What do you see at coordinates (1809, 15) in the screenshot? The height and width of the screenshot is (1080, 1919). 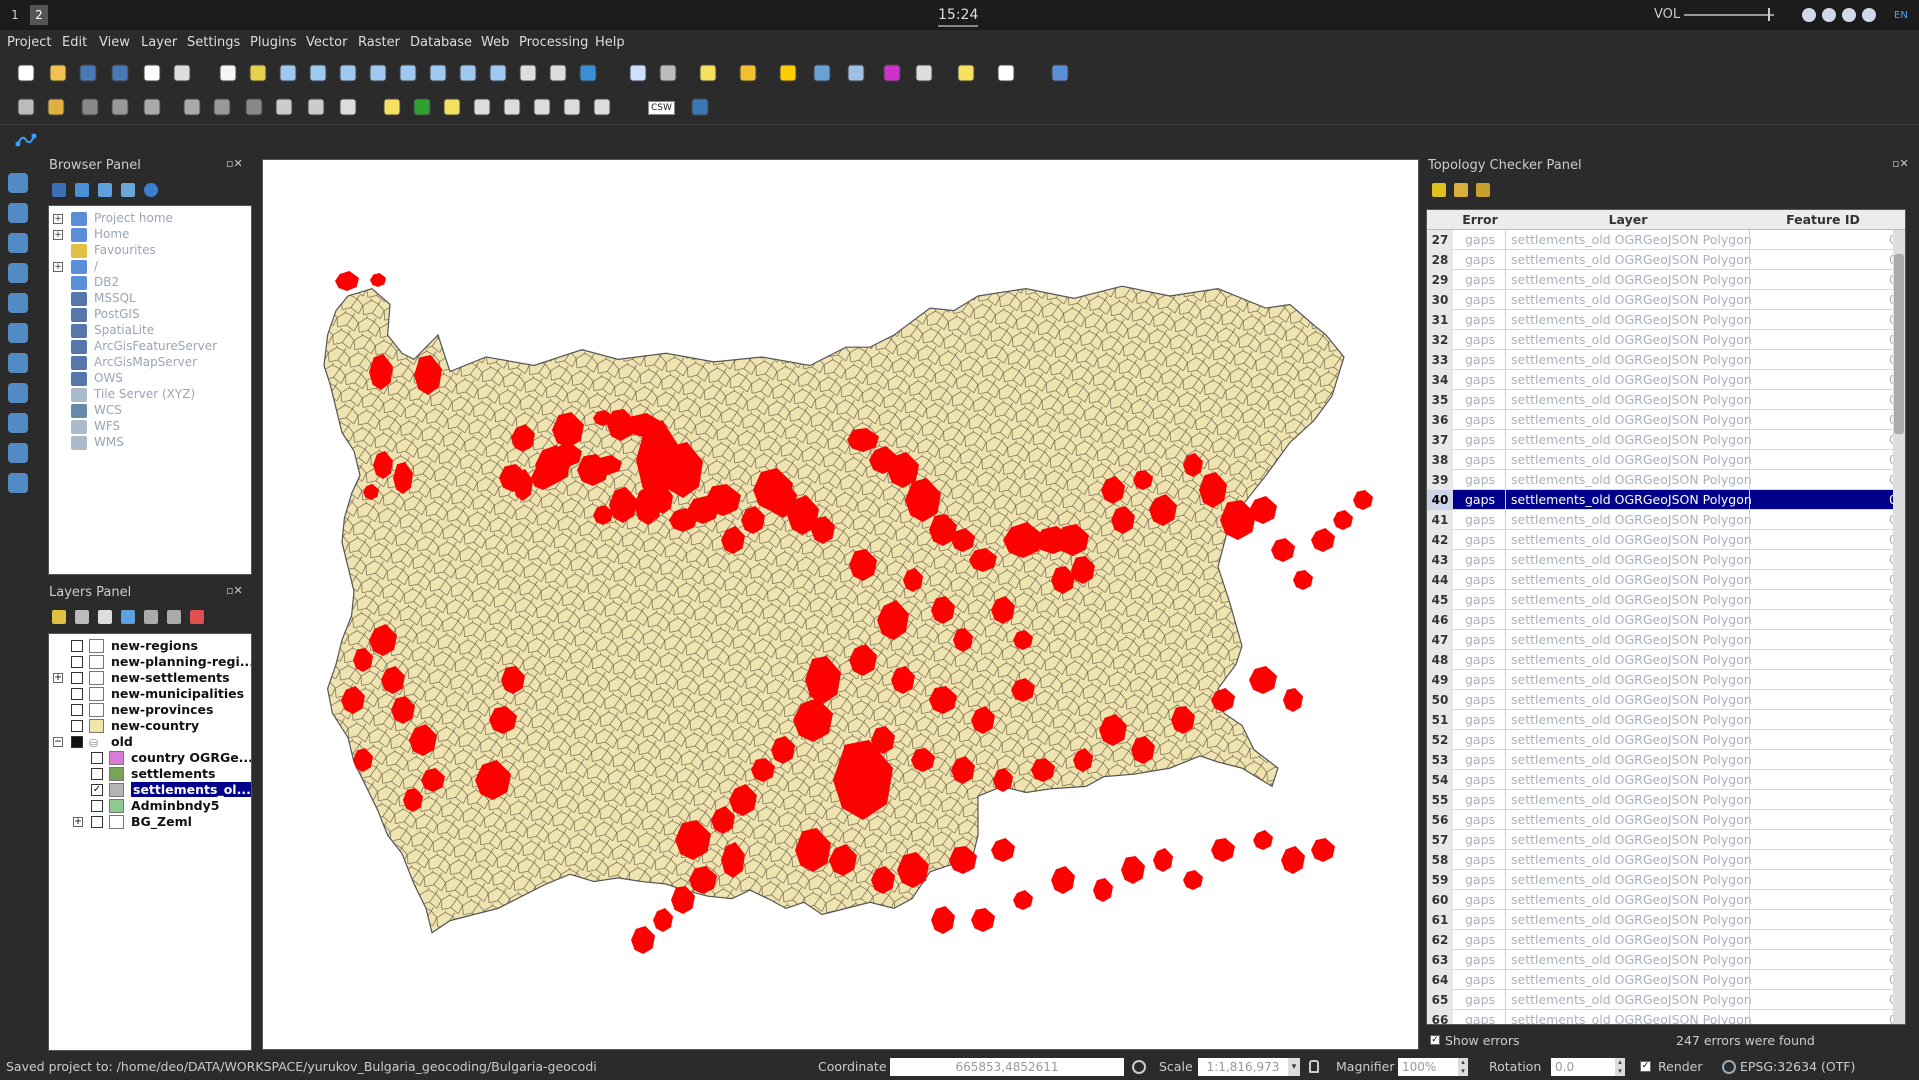 I see `network-icon` at bounding box center [1809, 15].